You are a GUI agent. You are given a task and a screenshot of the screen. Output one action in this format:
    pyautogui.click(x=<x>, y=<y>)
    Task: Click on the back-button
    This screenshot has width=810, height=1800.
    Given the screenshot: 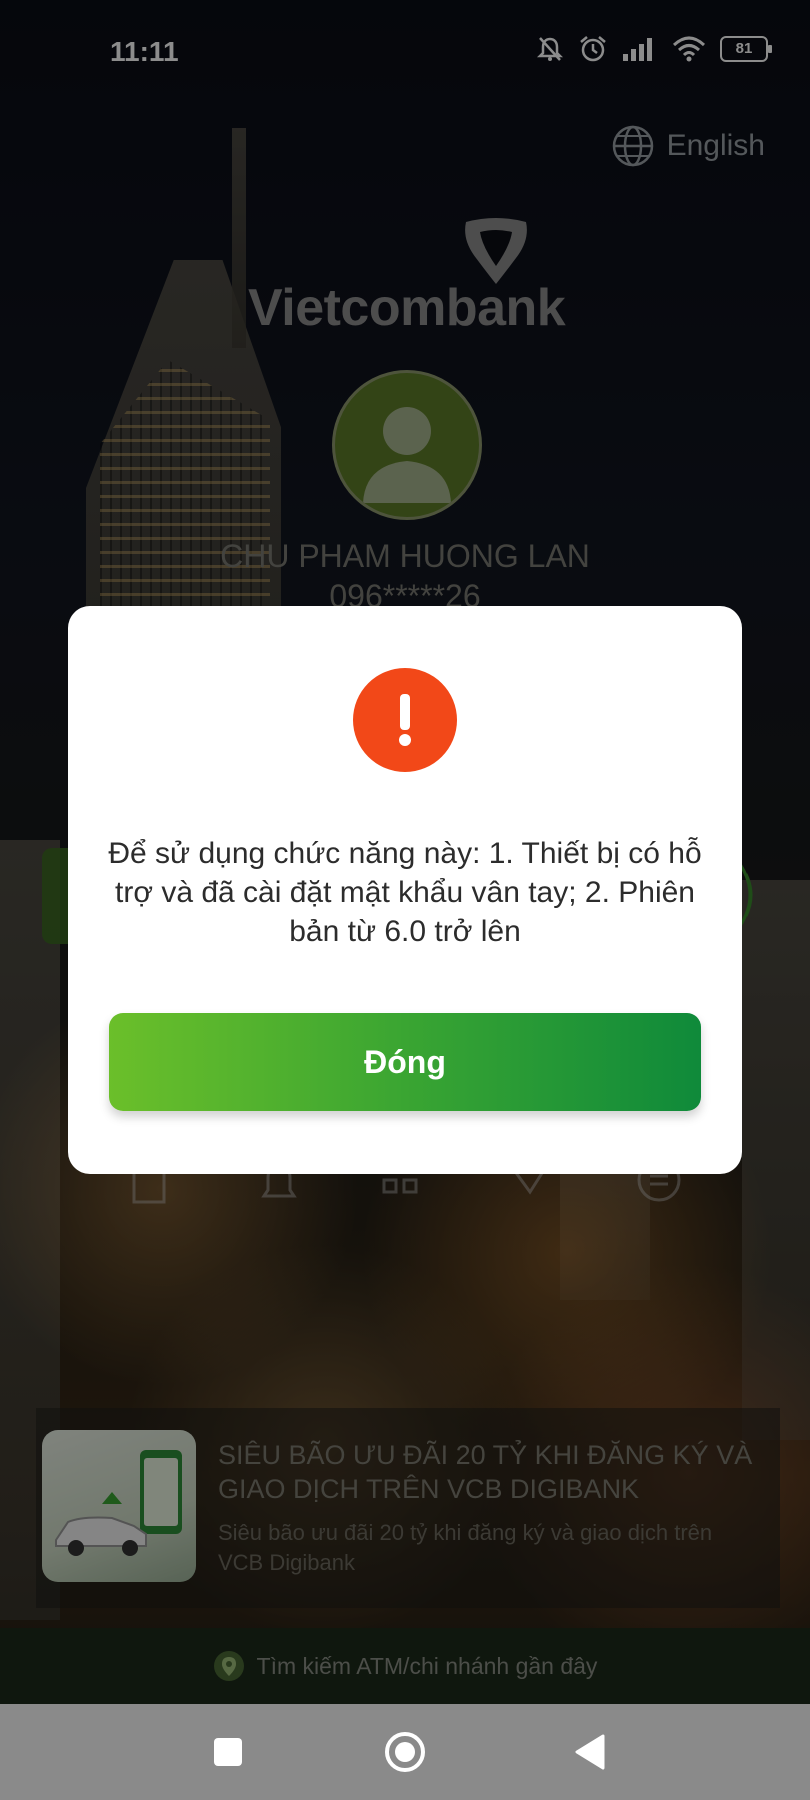 What is the action you would take?
    pyautogui.click(x=590, y=1752)
    